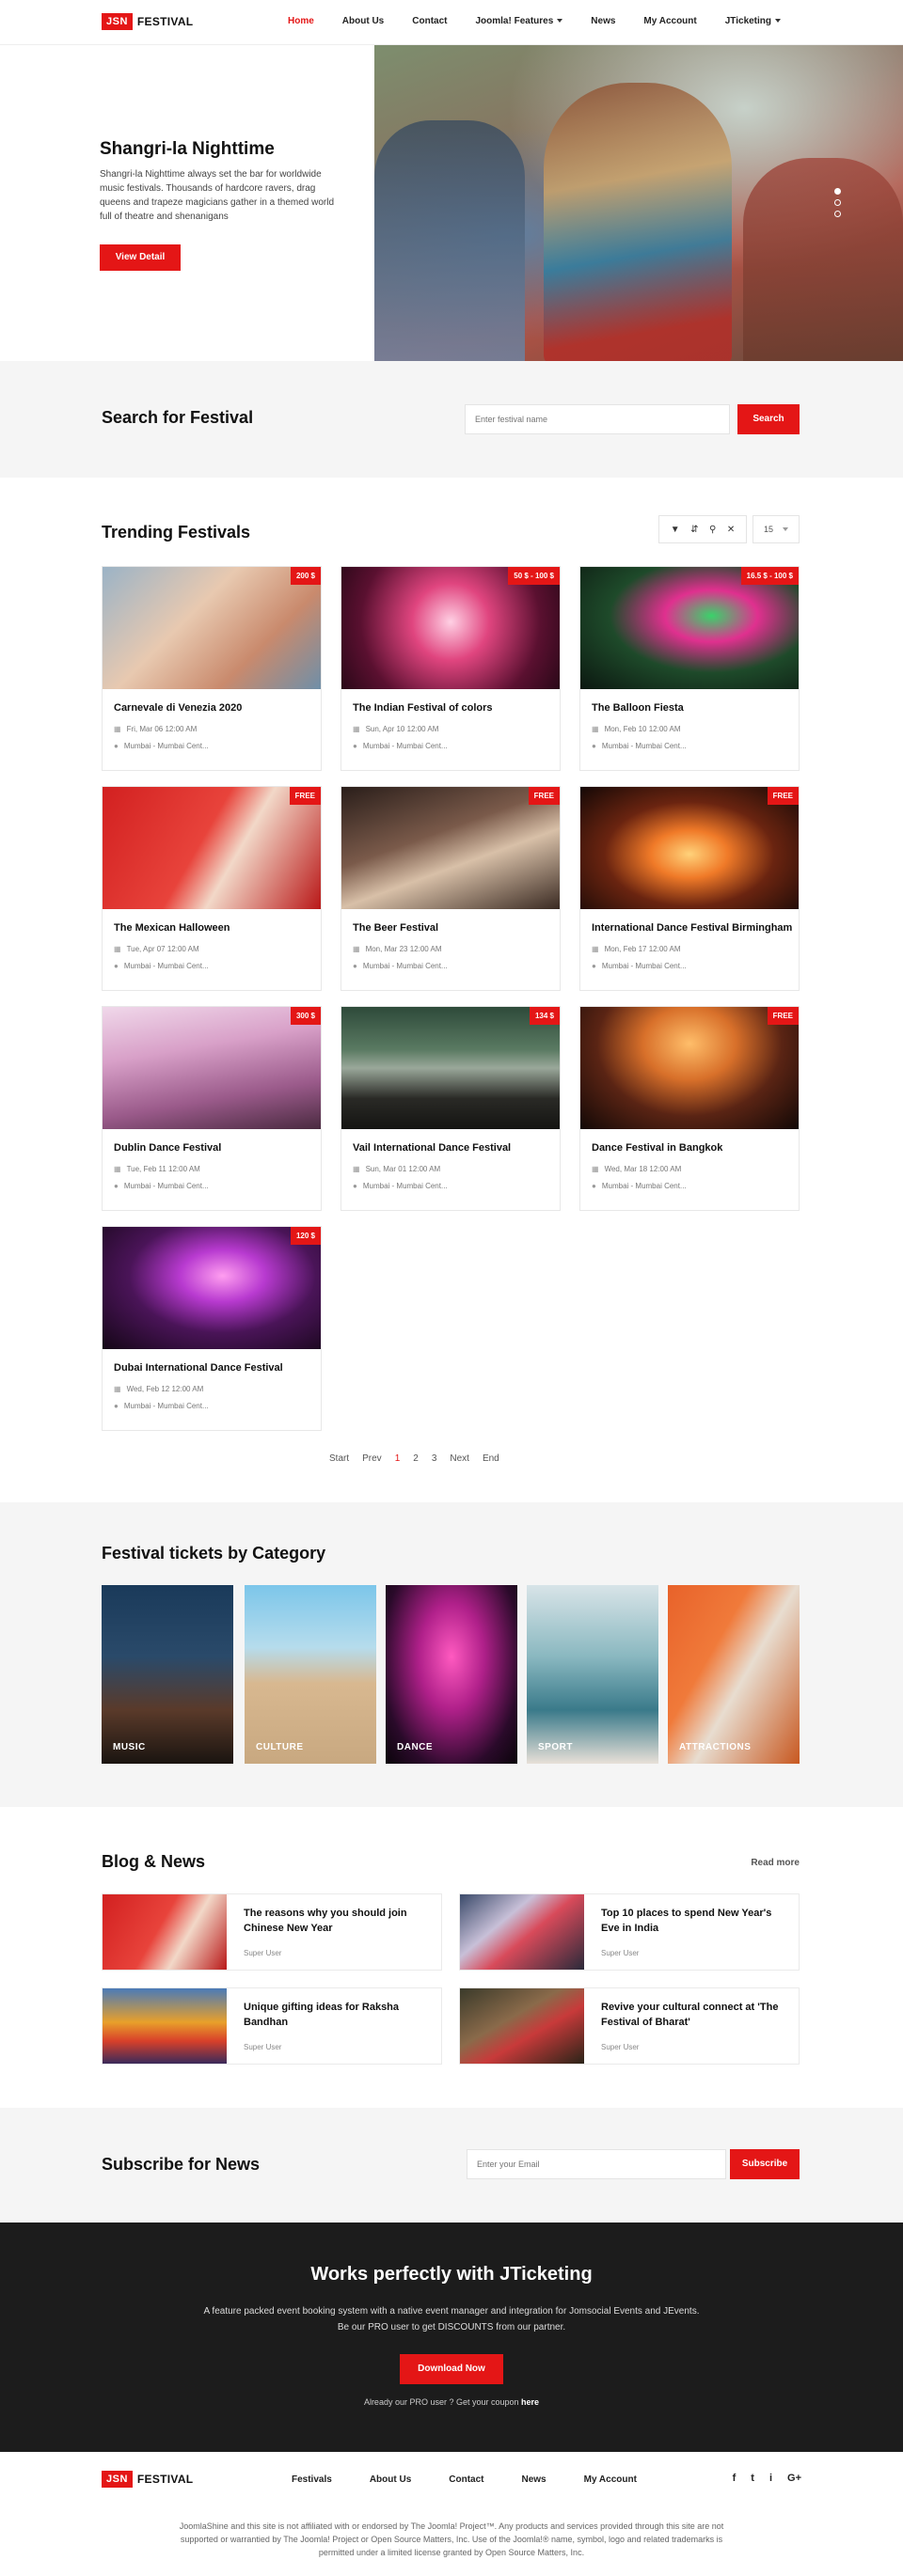 This screenshot has width=903, height=2576. Describe the element at coordinates (776, 529) in the screenshot. I see `page-limit-select: 15` at that location.